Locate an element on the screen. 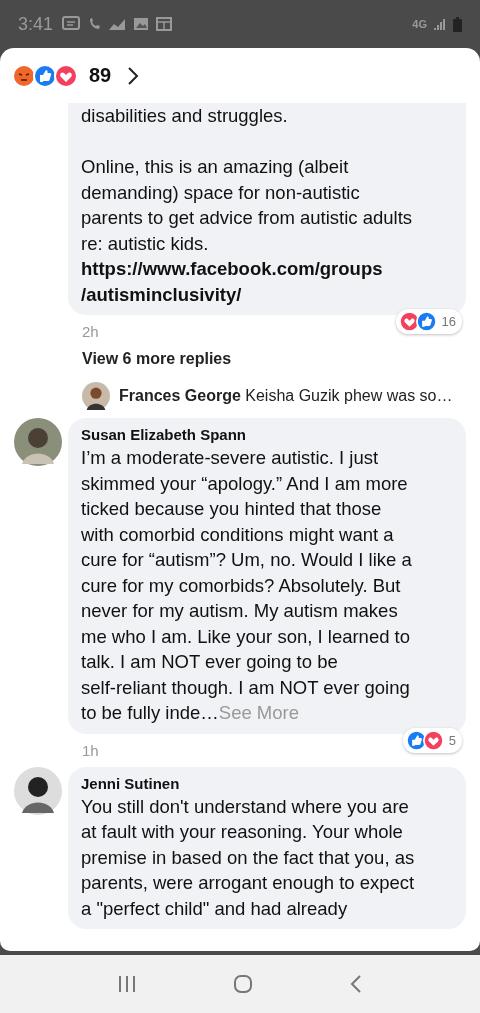 This screenshot has height=1013, width=480. home-icon is located at coordinates (243, 984).